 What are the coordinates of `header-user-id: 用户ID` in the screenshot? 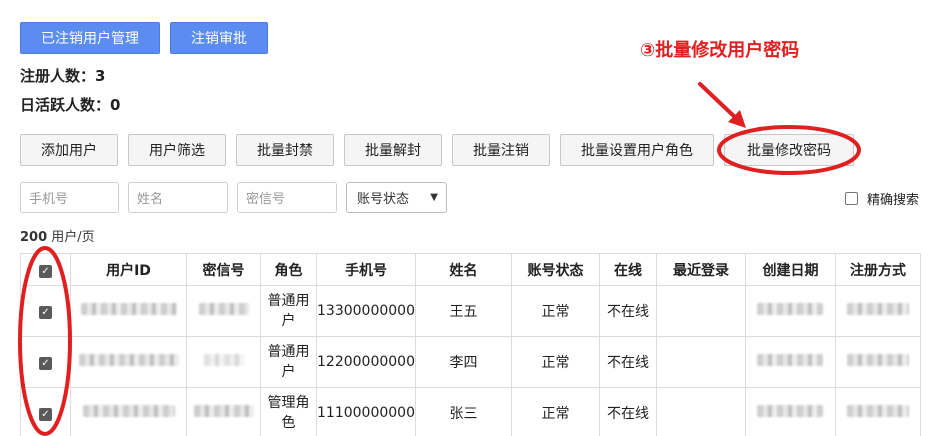 It's located at (128, 269).